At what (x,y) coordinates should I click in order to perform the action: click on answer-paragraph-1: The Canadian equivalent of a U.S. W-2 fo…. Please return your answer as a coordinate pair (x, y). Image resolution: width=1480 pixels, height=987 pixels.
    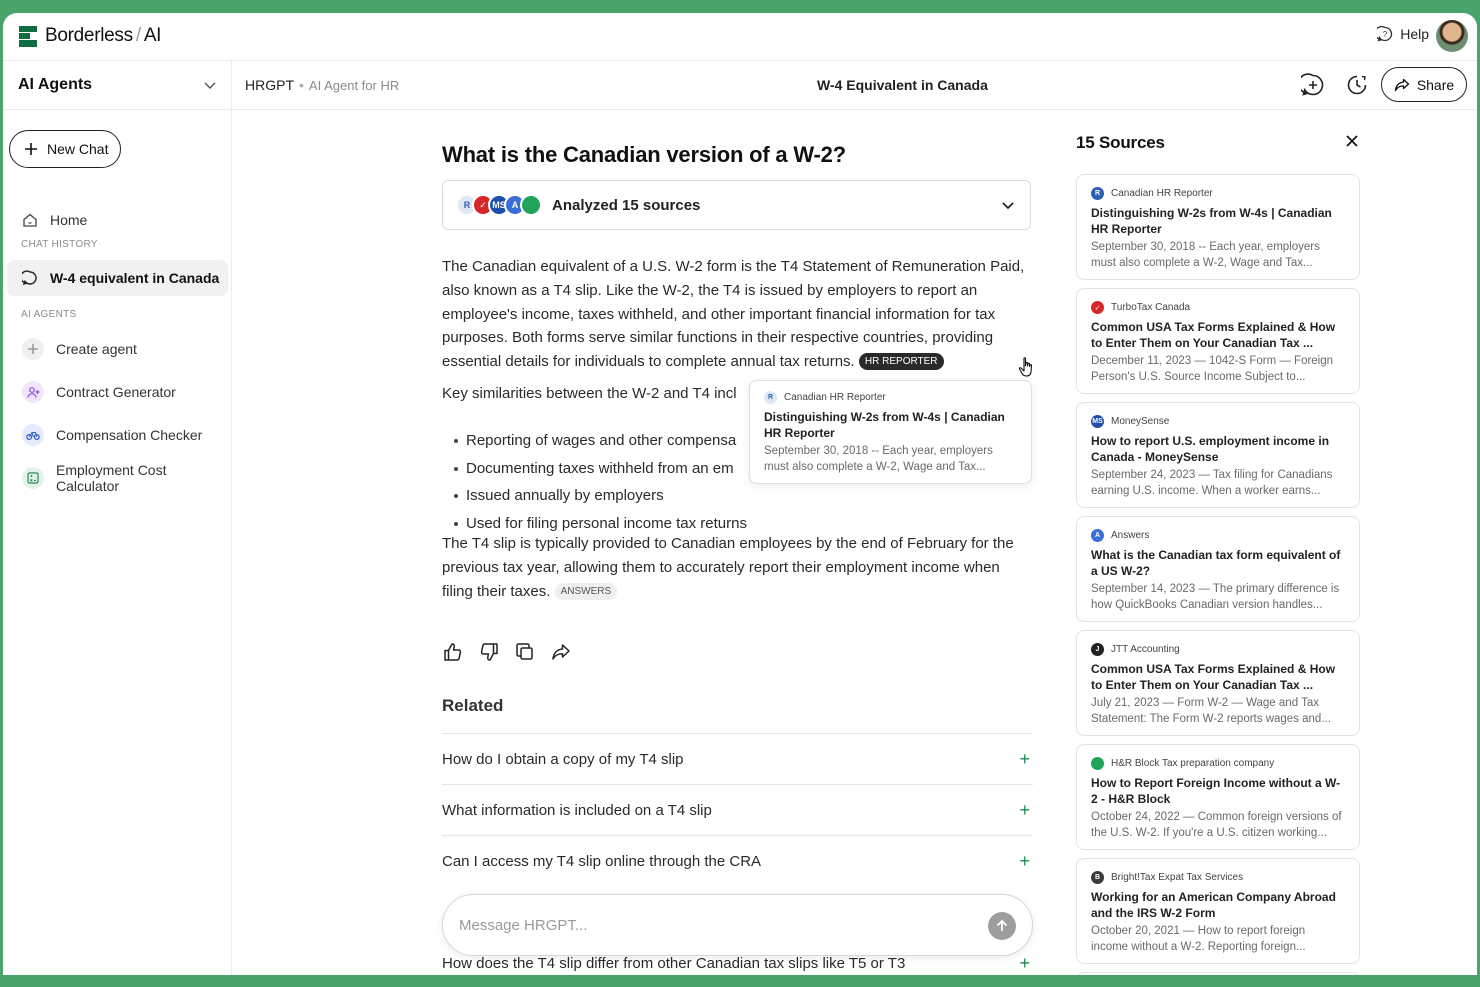
    Looking at the image, I should click on (737, 314).